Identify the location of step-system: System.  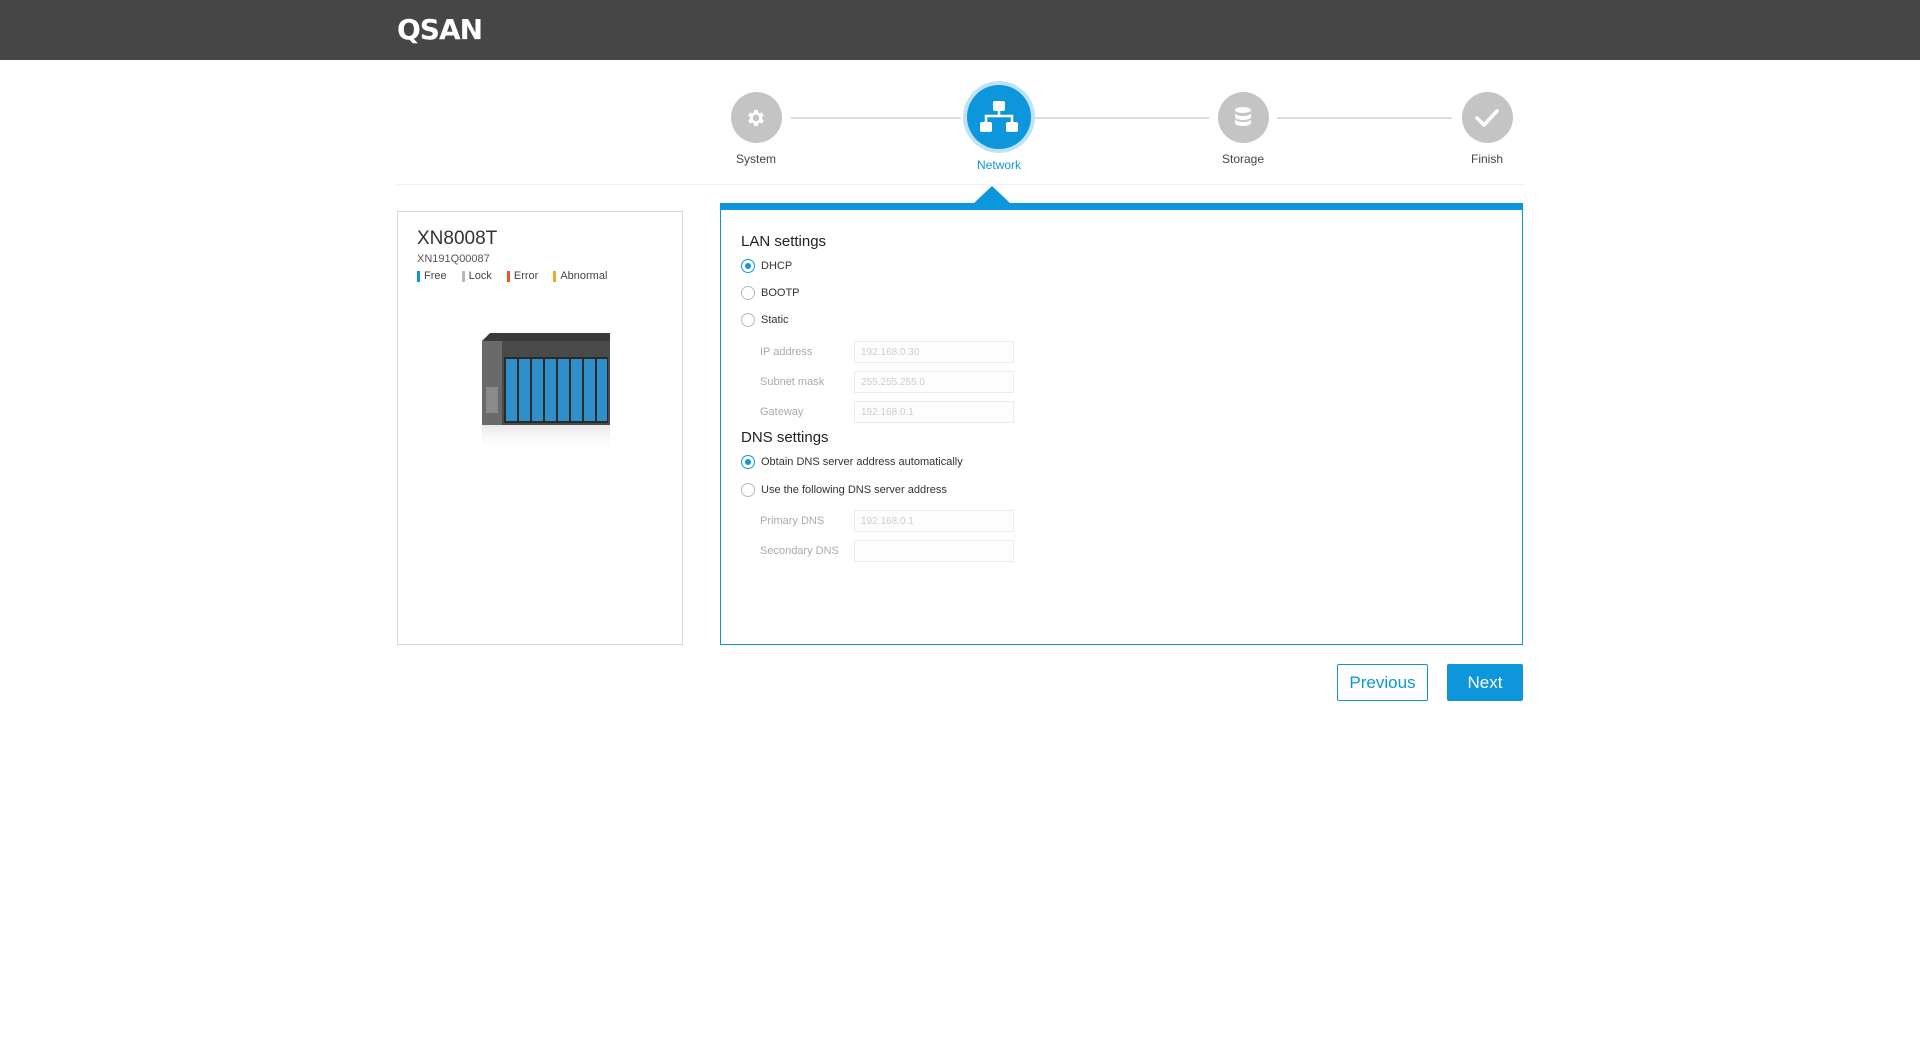
(756, 129).